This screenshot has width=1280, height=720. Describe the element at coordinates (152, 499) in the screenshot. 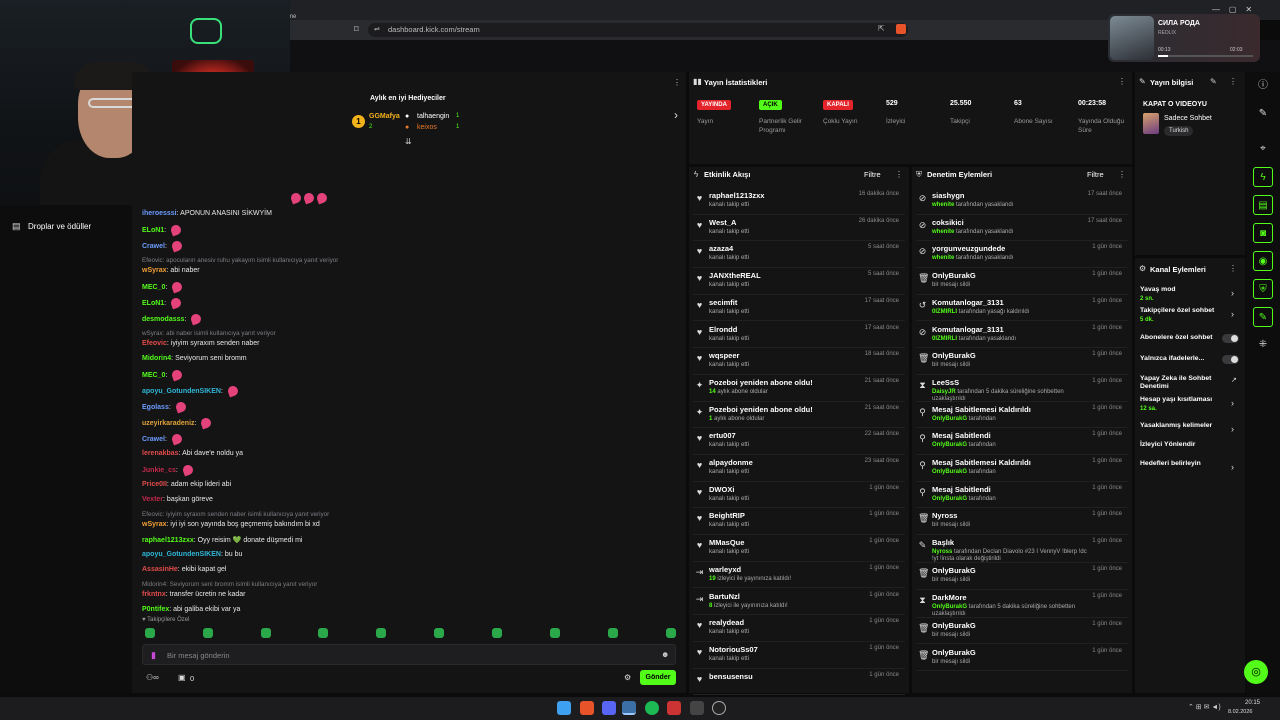

I see `chat-username: Vexter` at that location.